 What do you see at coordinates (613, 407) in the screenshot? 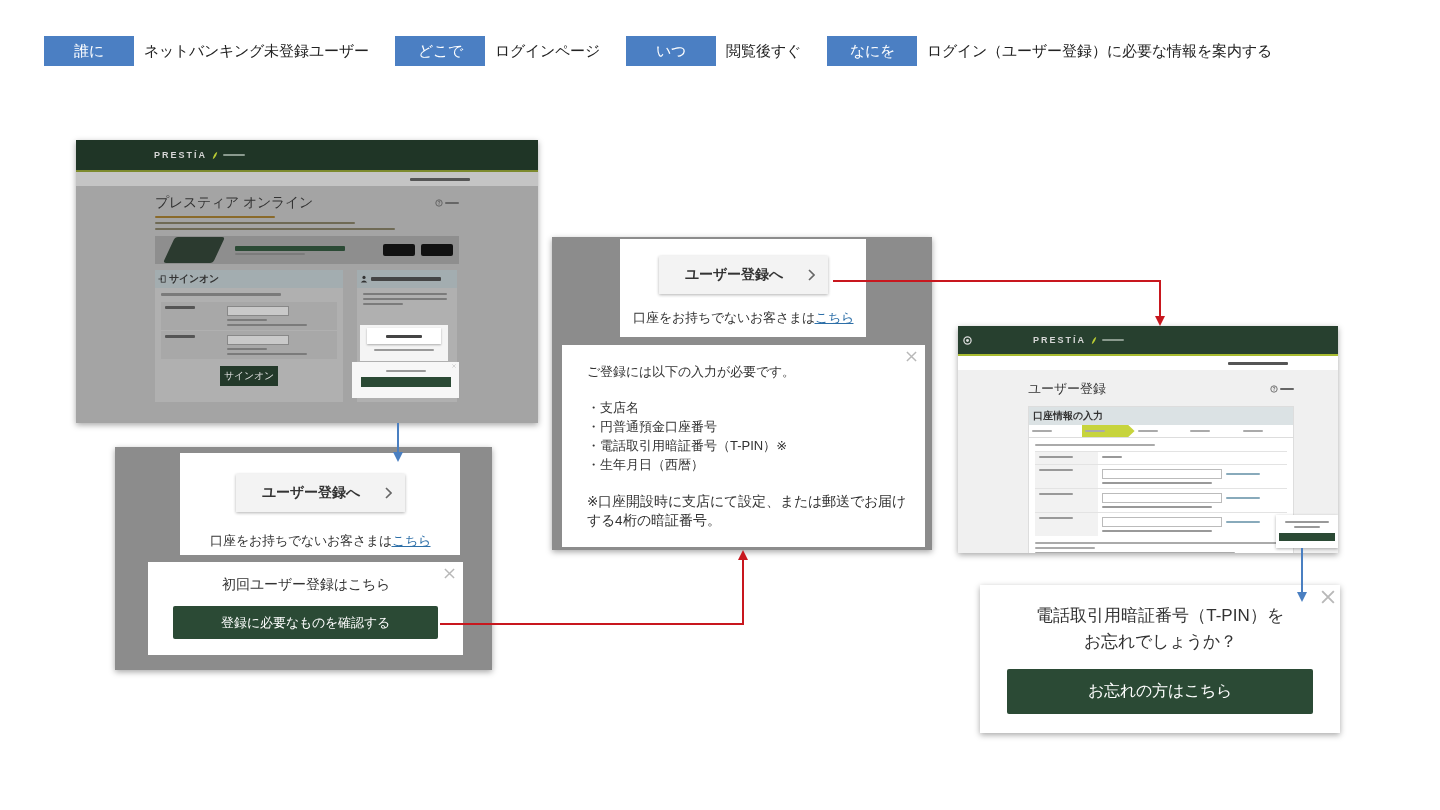
I see `list-item: ・支店名` at bounding box center [613, 407].